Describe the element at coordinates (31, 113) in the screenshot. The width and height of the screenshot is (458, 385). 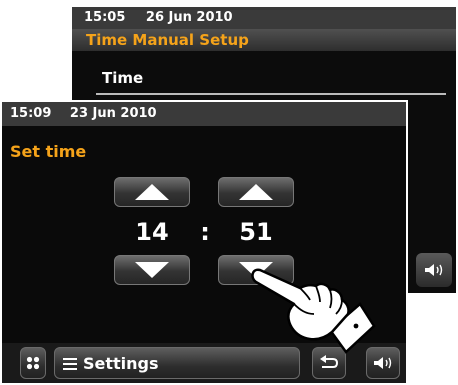
I see `front-status-time: 15:09` at that location.